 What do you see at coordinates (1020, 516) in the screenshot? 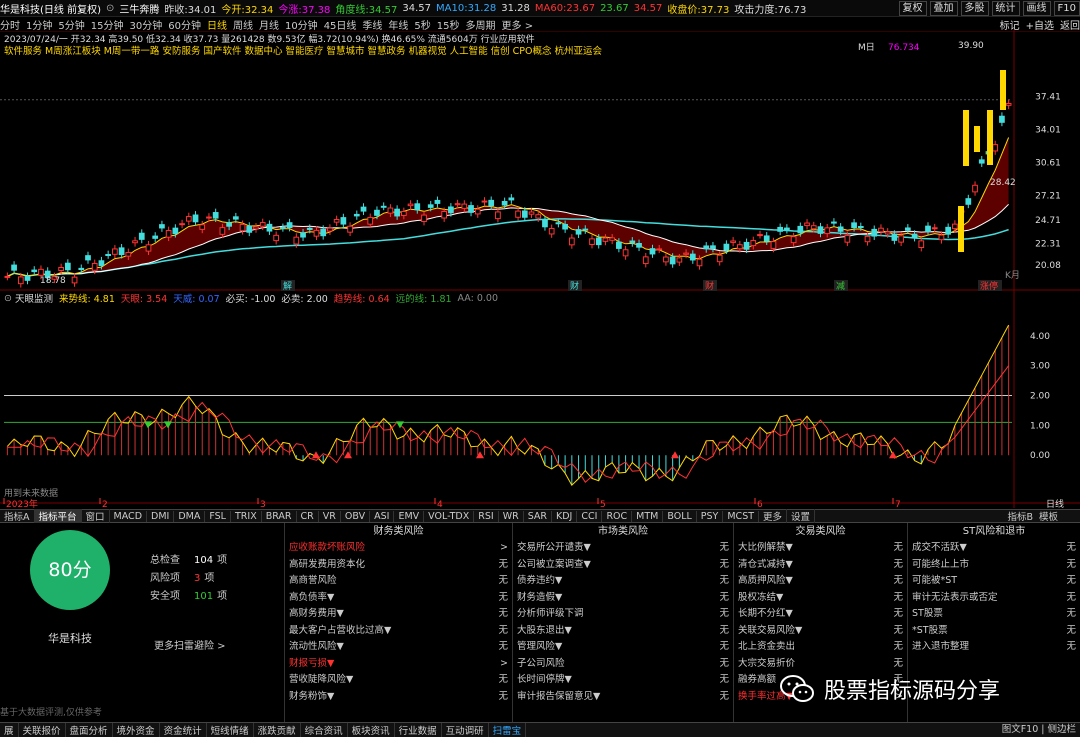
I see `indicator-b-tab: 指标B` at bounding box center [1020, 516].